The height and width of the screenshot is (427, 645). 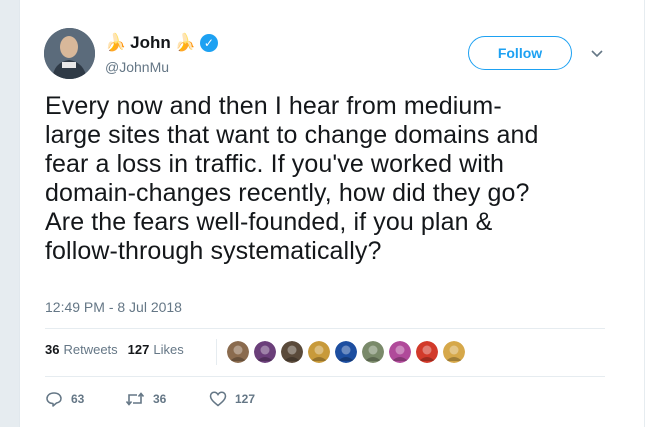 I want to click on likes-label: Likes, so click(x=168, y=349).